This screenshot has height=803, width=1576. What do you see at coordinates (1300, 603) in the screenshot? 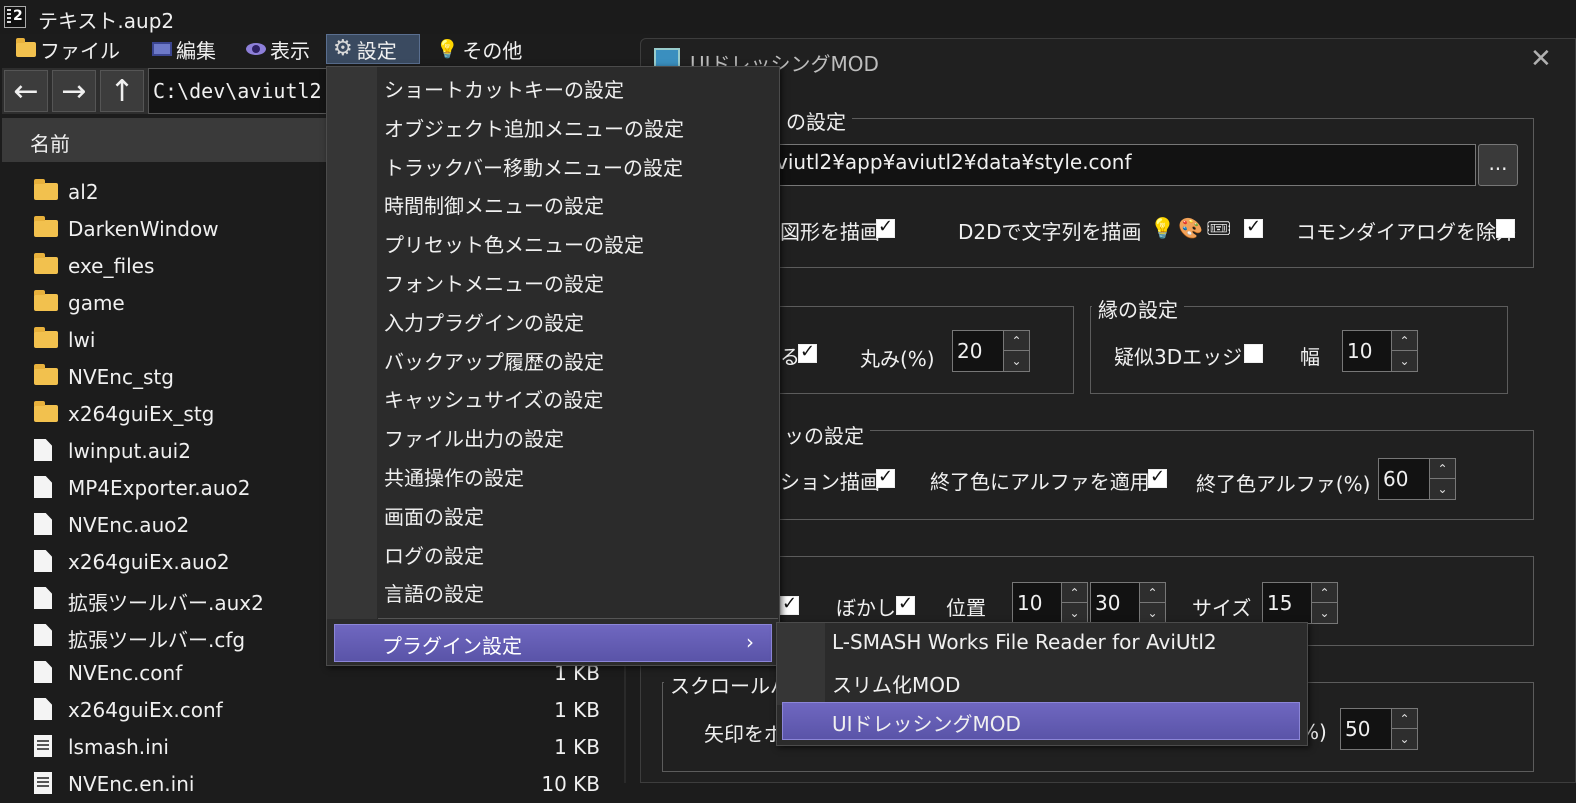
I see `size-spinner: 15 ⌃ ⌄` at bounding box center [1300, 603].